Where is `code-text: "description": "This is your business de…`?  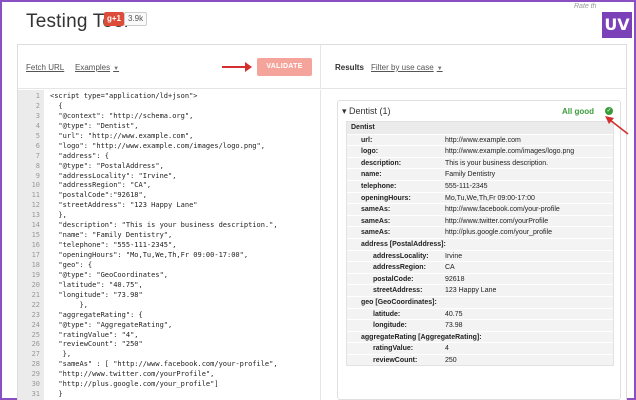 code-text: "description": "This is your business de… is located at coordinates (164, 225).